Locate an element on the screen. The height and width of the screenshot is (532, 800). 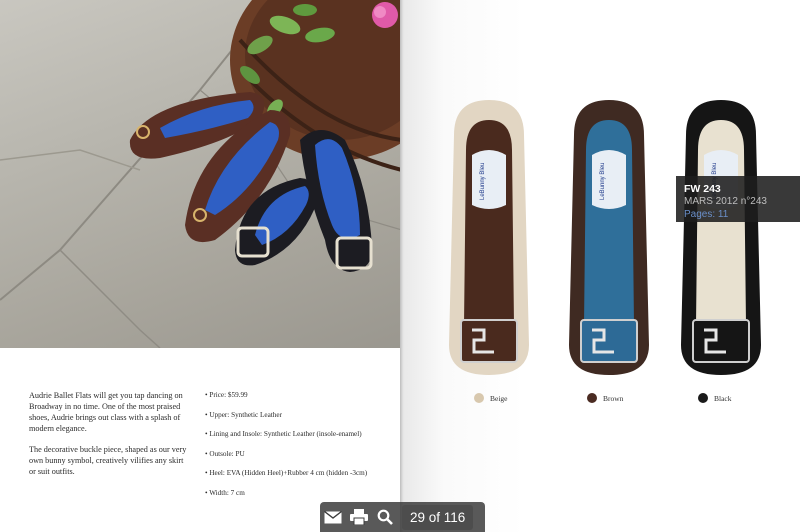
mail-button is located at coordinates (333, 517).